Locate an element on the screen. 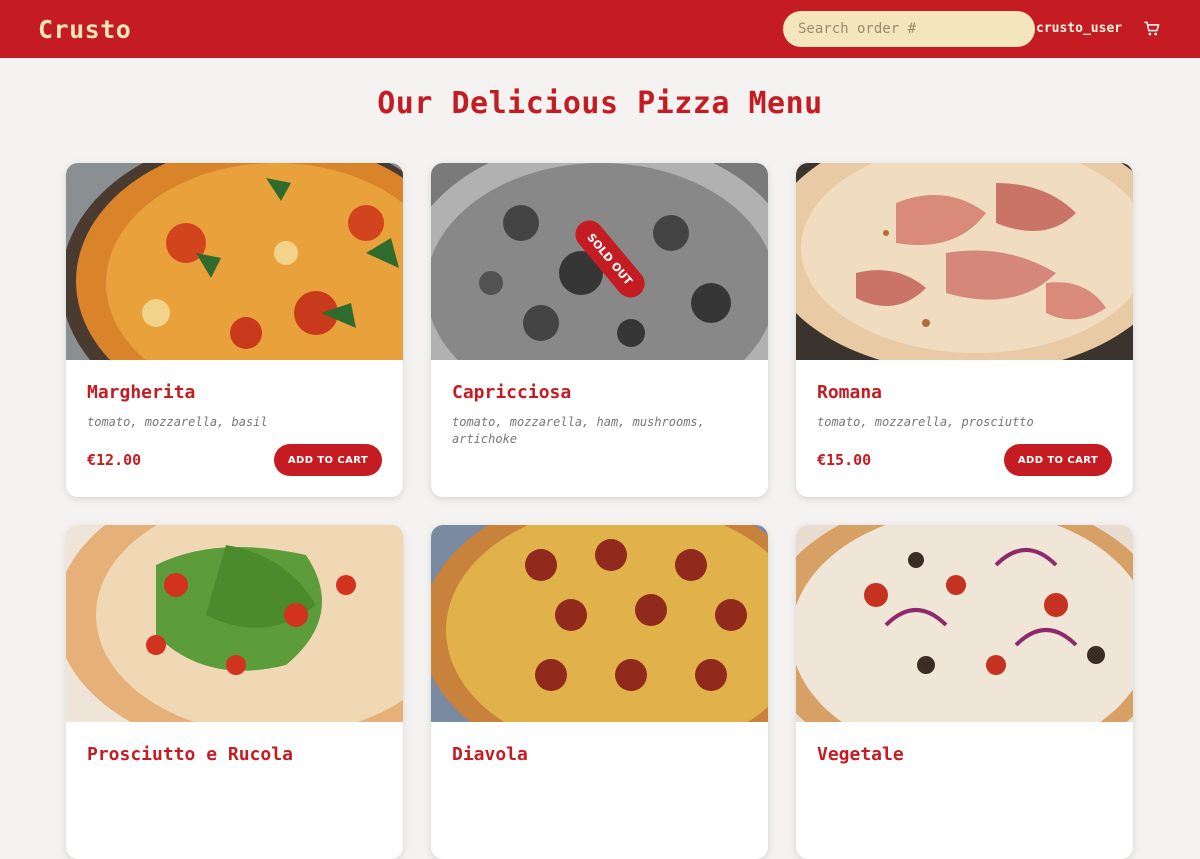  top-navbar: Crusto crusto_user is located at coordinates (600, 29).